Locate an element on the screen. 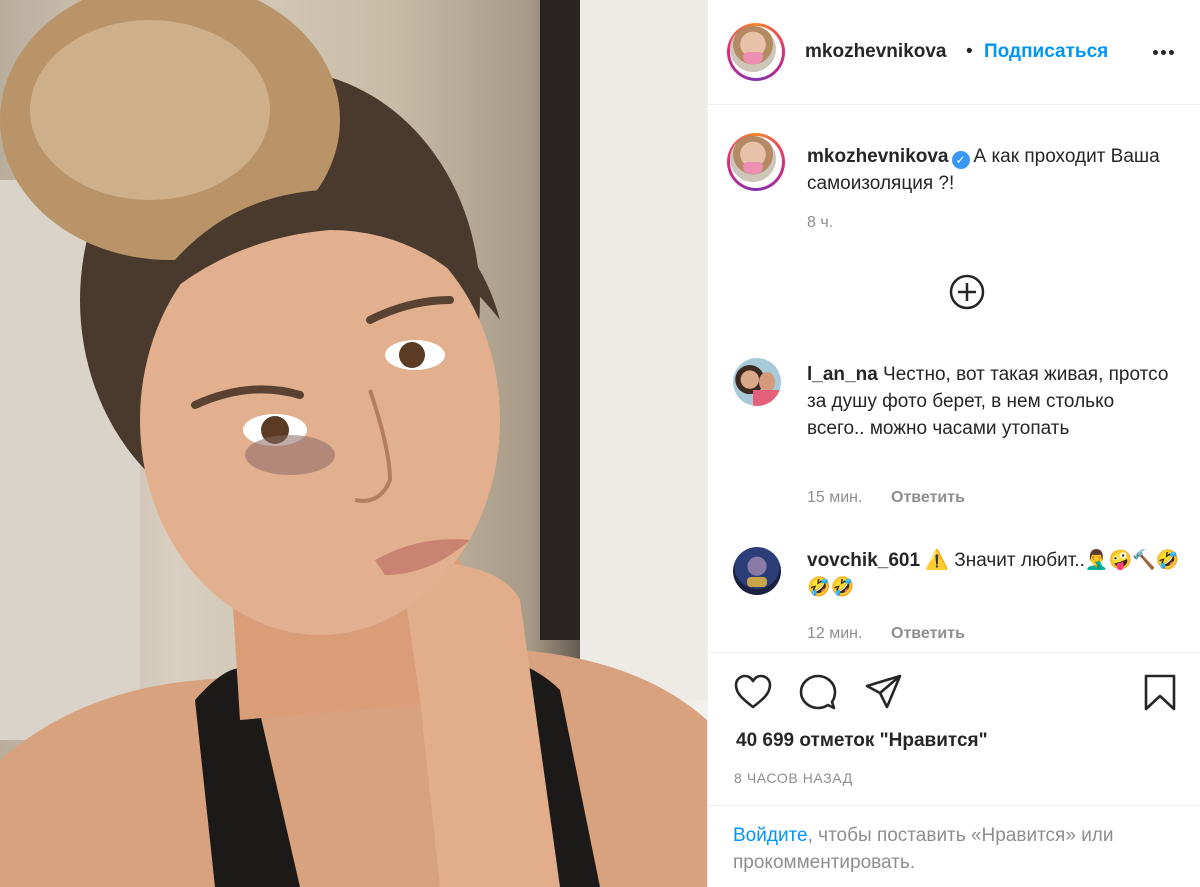 The image size is (1200, 887). actions-divider is located at coordinates (954, 652).